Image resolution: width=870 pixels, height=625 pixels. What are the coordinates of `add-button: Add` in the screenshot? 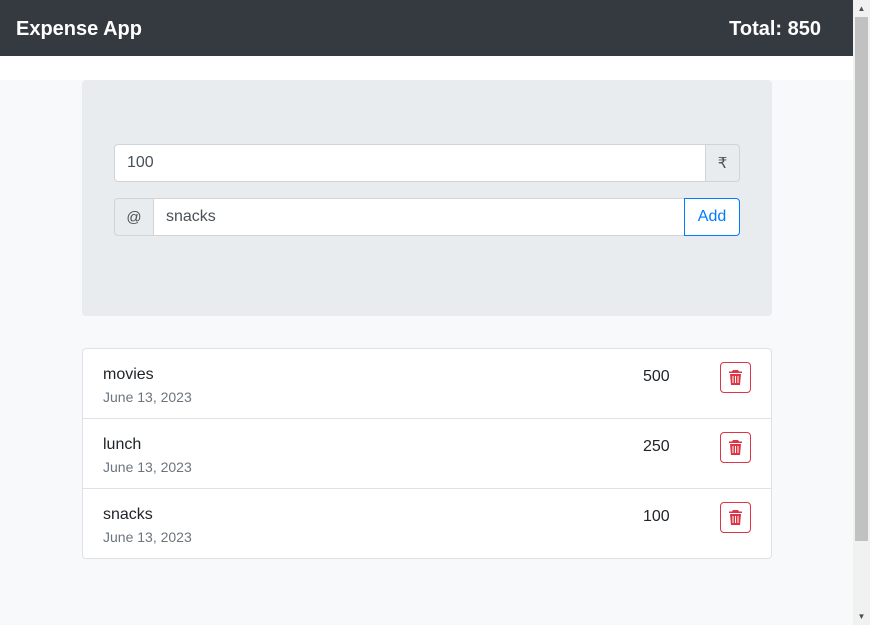 It's located at (712, 217).